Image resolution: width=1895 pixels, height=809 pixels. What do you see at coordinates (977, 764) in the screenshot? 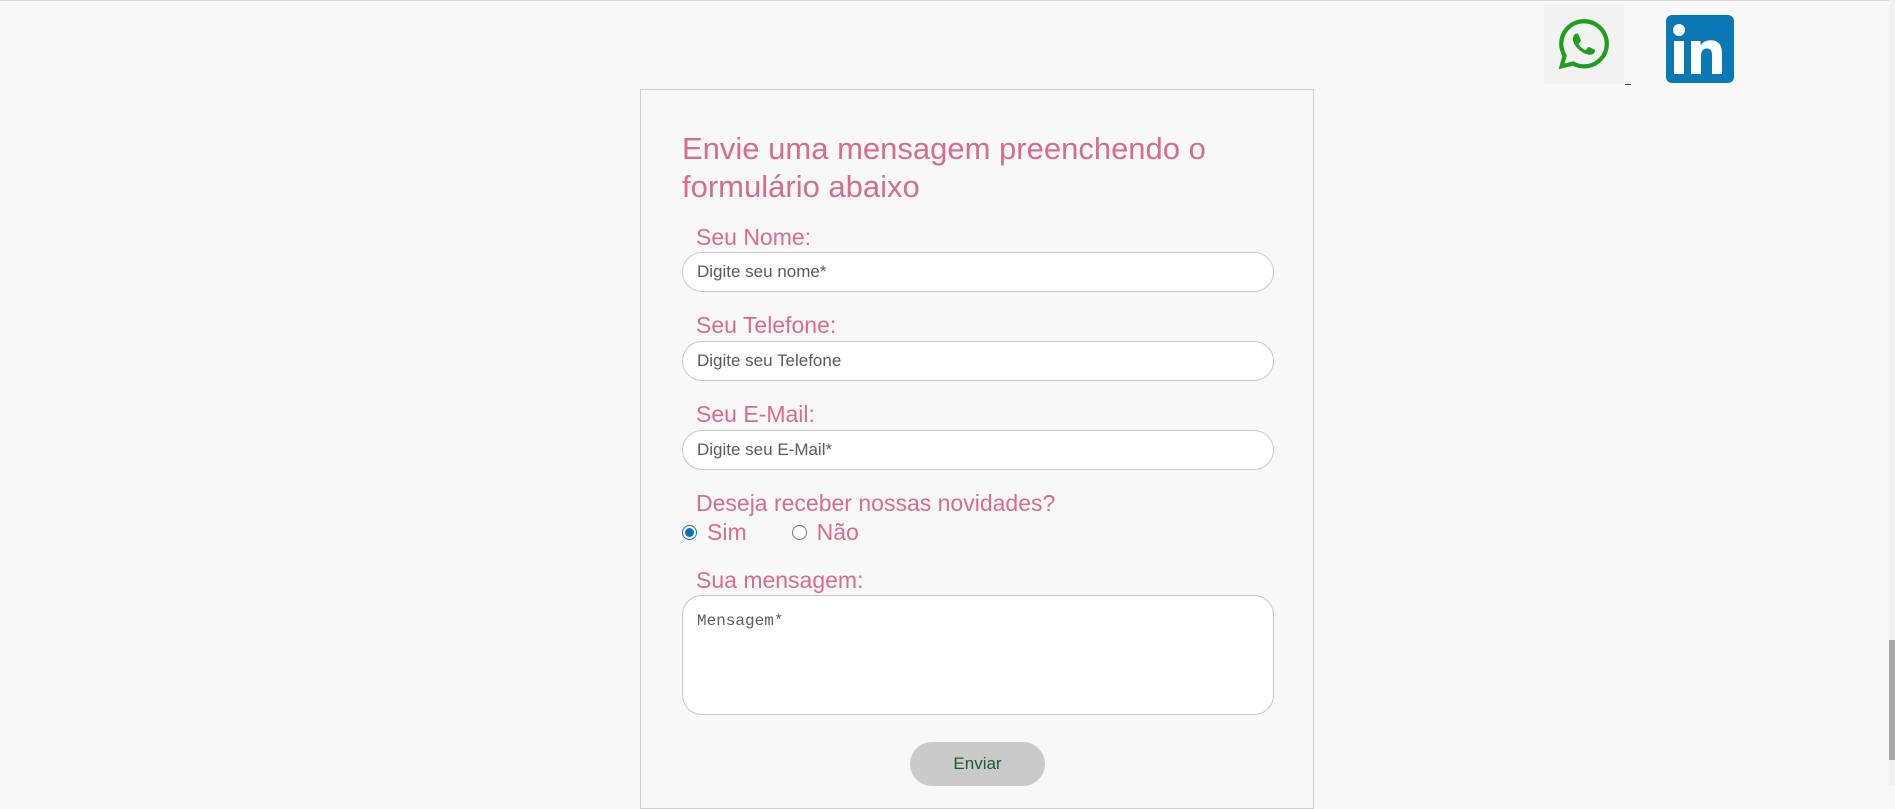
I see `submit-button: Enviar` at bounding box center [977, 764].